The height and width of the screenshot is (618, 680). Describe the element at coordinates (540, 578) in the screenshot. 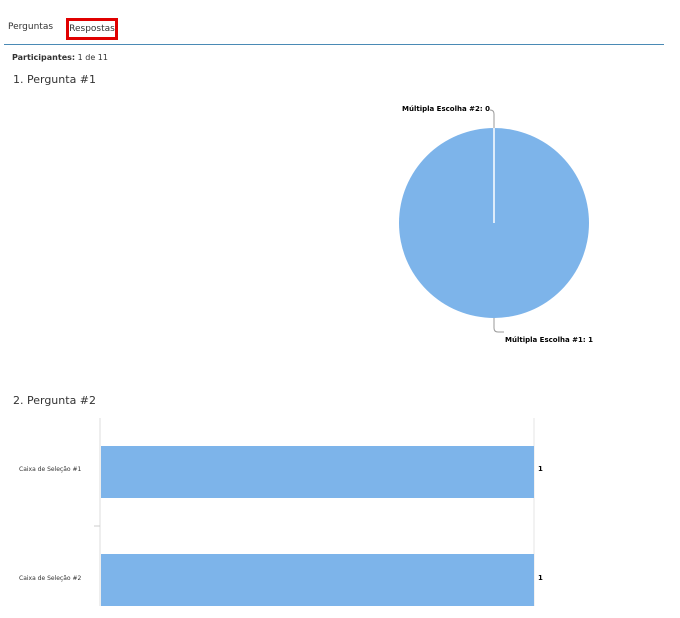

I see `bar-value-label-2: 1` at that location.